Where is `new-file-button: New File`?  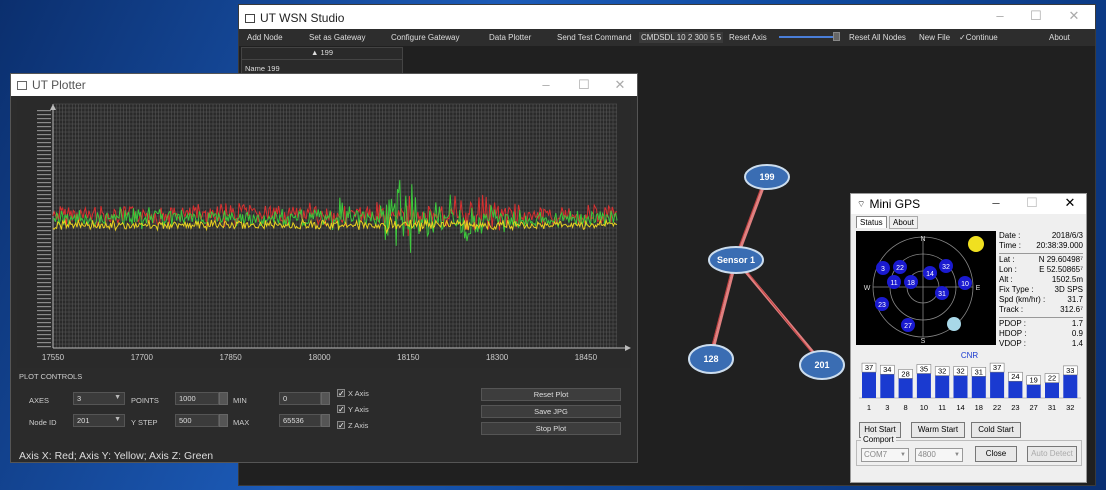 new-file-button: New File is located at coordinates (934, 37).